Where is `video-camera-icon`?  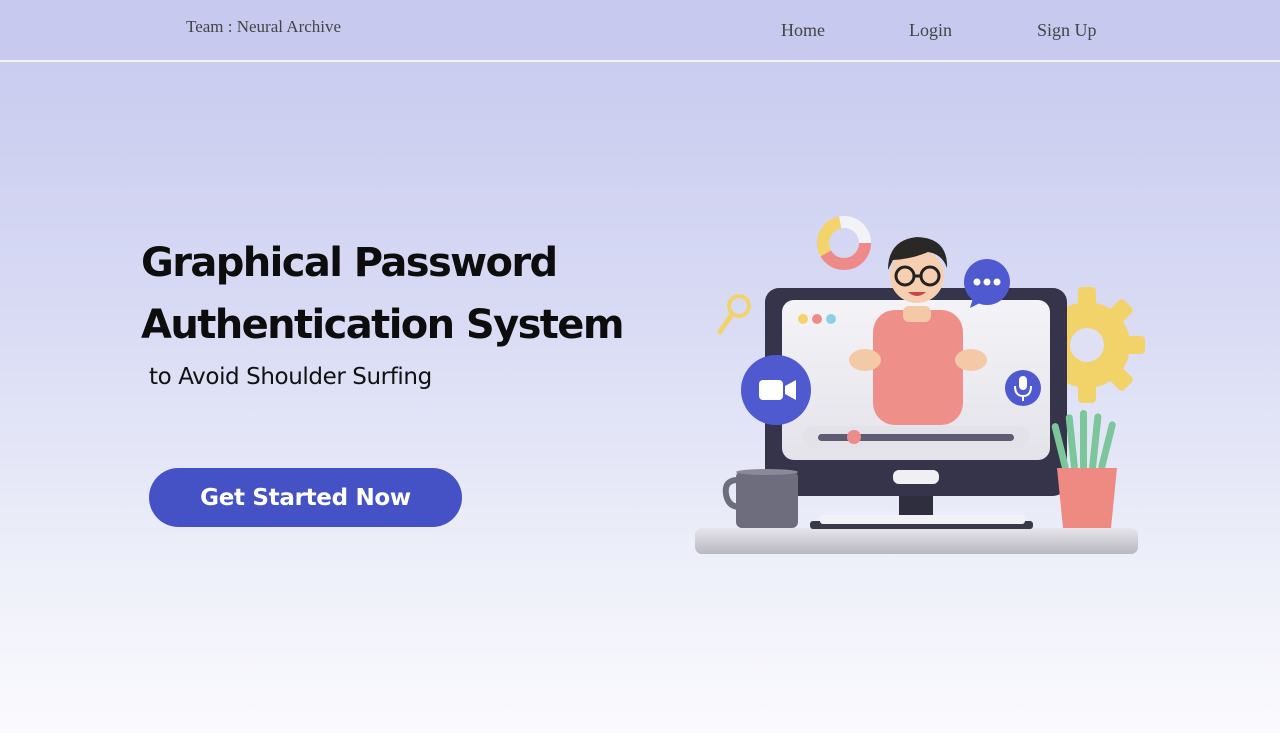
video-camera-icon is located at coordinates (776, 390).